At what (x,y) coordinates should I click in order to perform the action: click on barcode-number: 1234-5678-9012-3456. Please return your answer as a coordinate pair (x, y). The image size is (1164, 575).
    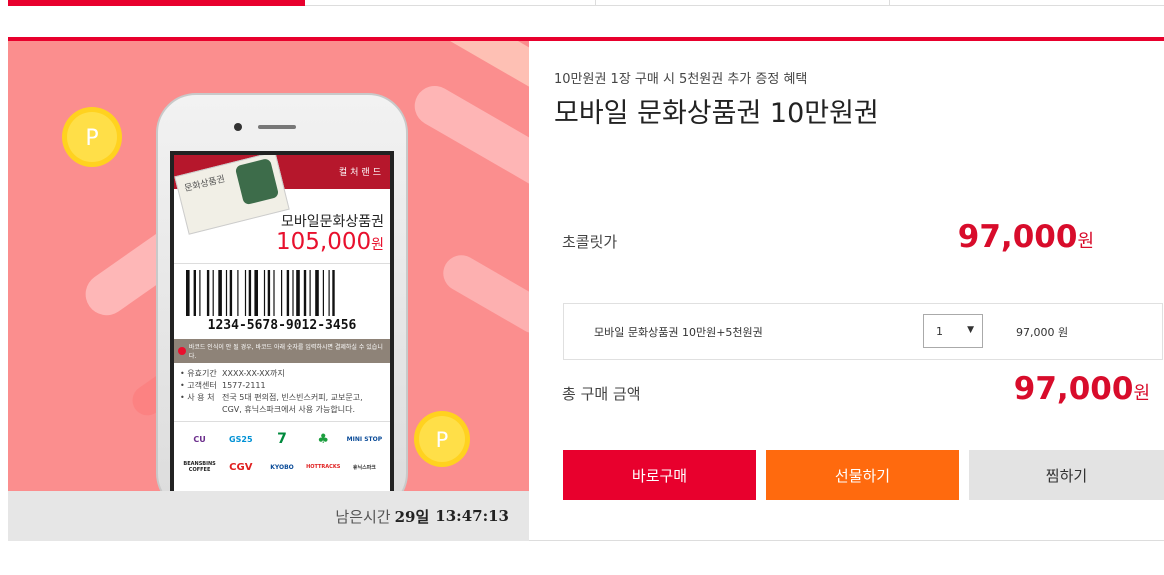
    Looking at the image, I should click on (282, 325).